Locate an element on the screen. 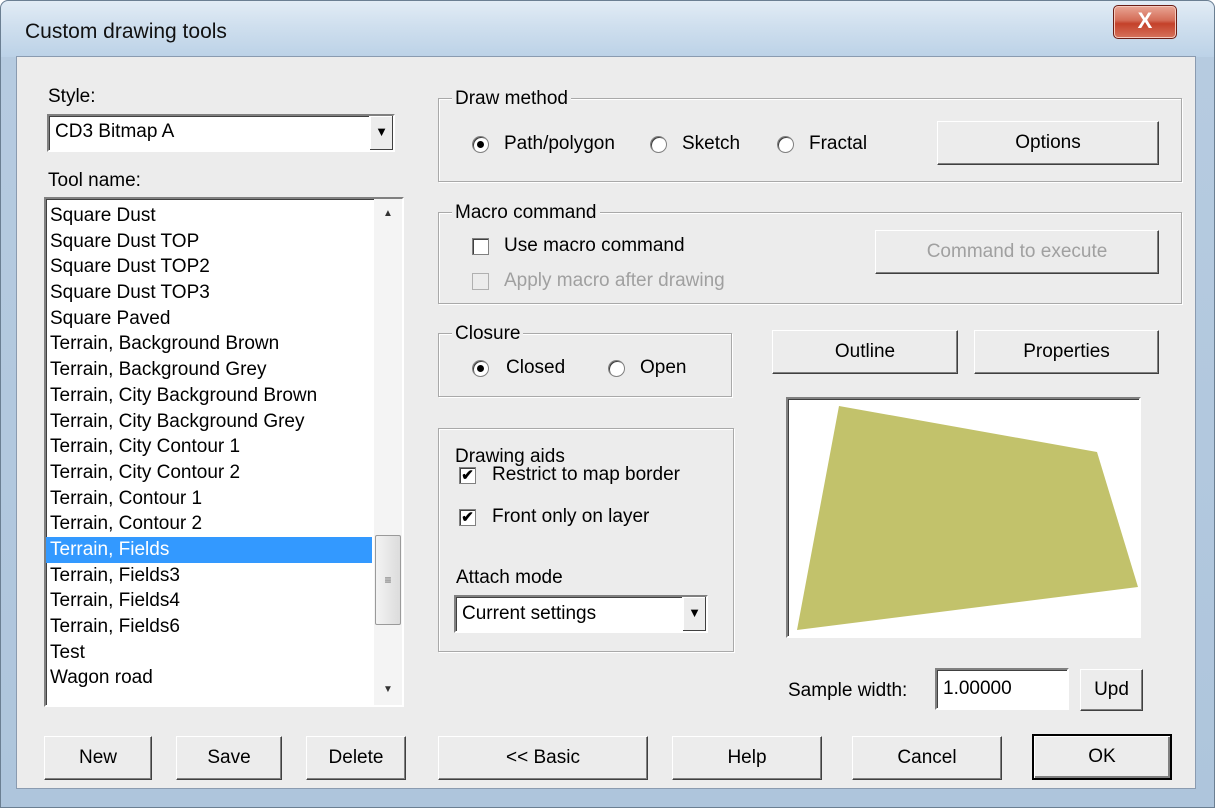 Image resolution: width=1215 pixels, height=808 pixels. list-item: Square Dust is located at coordinates (209, 216).